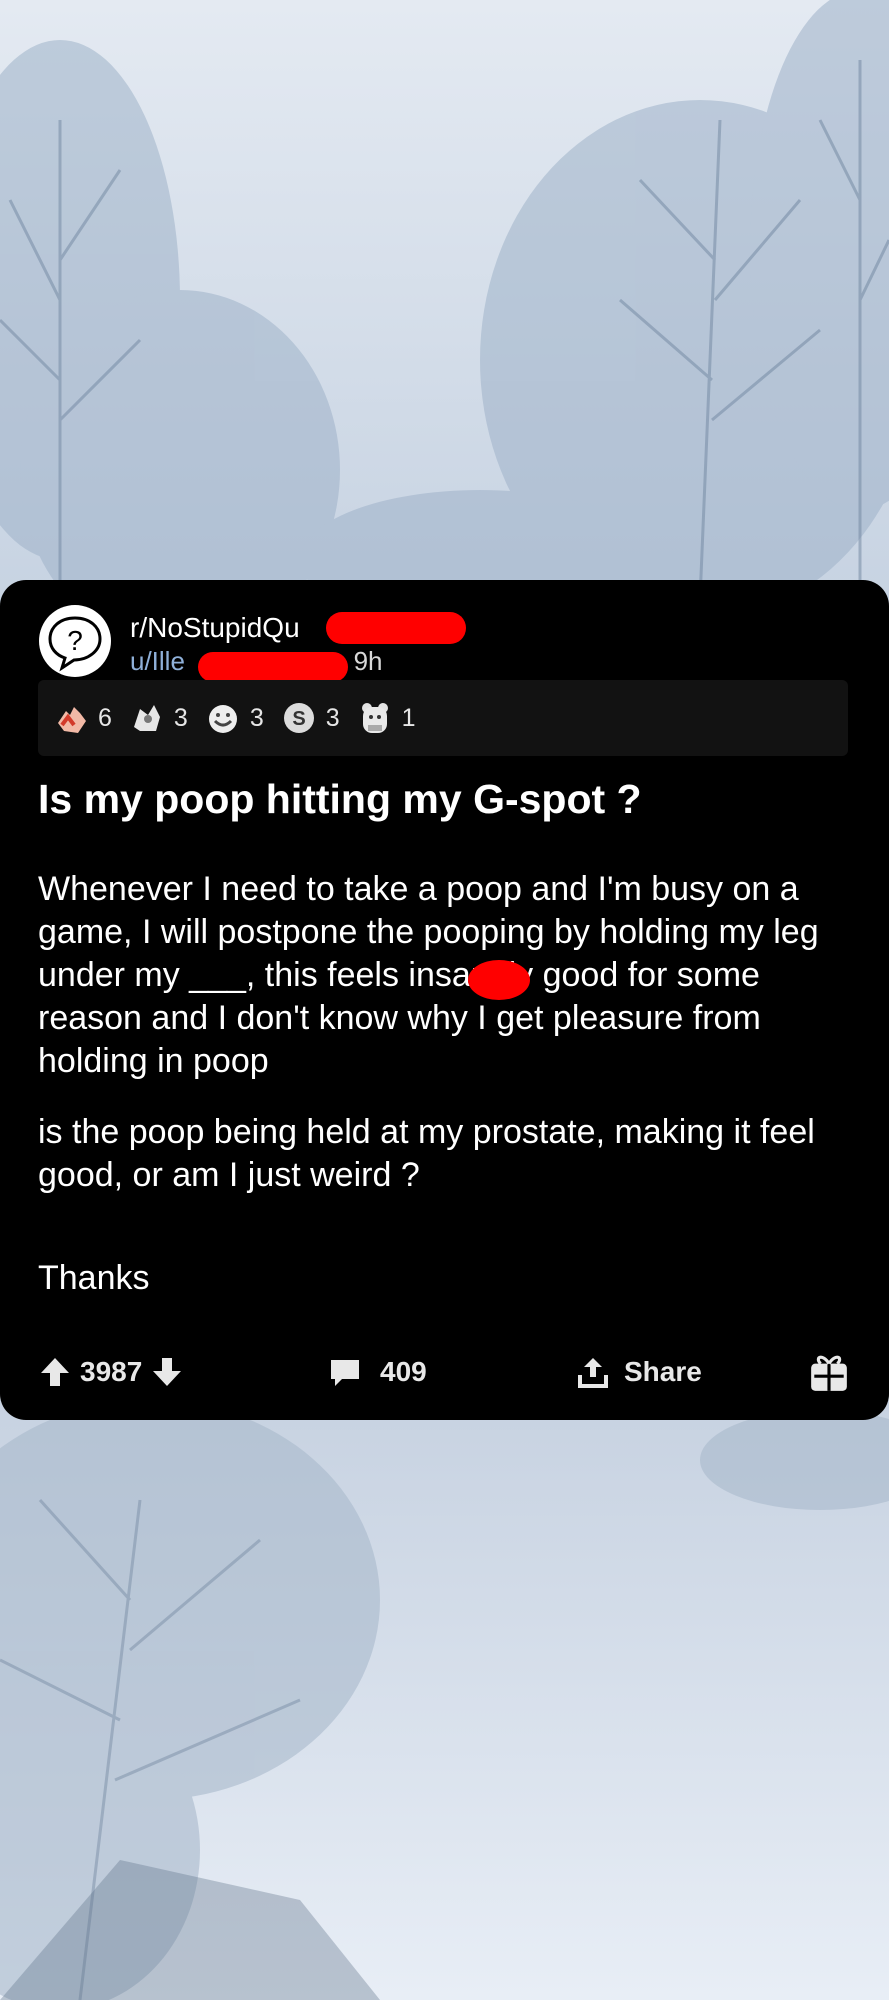 The image size is (889, 2000). I want to click on comments-button: 409, so click(377, 1372).